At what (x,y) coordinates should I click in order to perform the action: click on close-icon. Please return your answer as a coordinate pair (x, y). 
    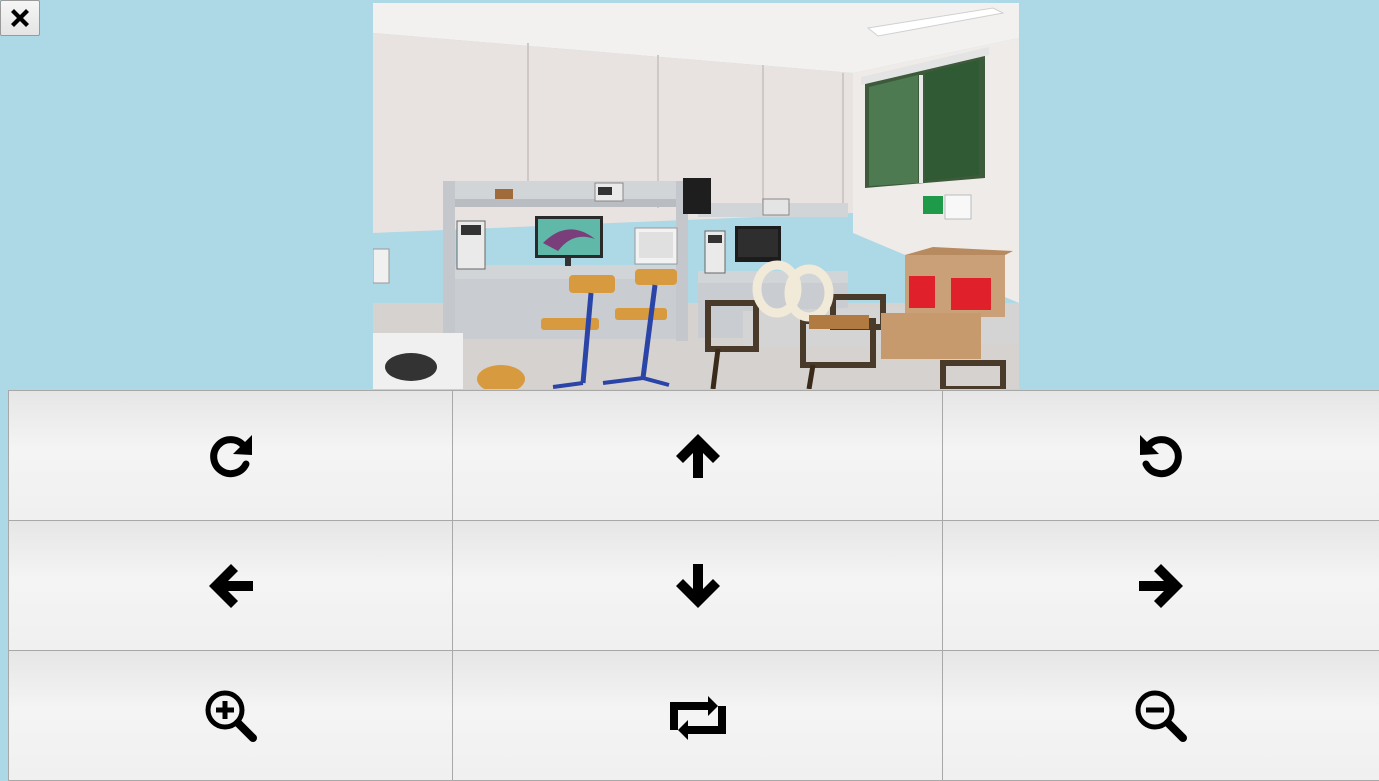
    Looking at the image, I should click on (20, 18).